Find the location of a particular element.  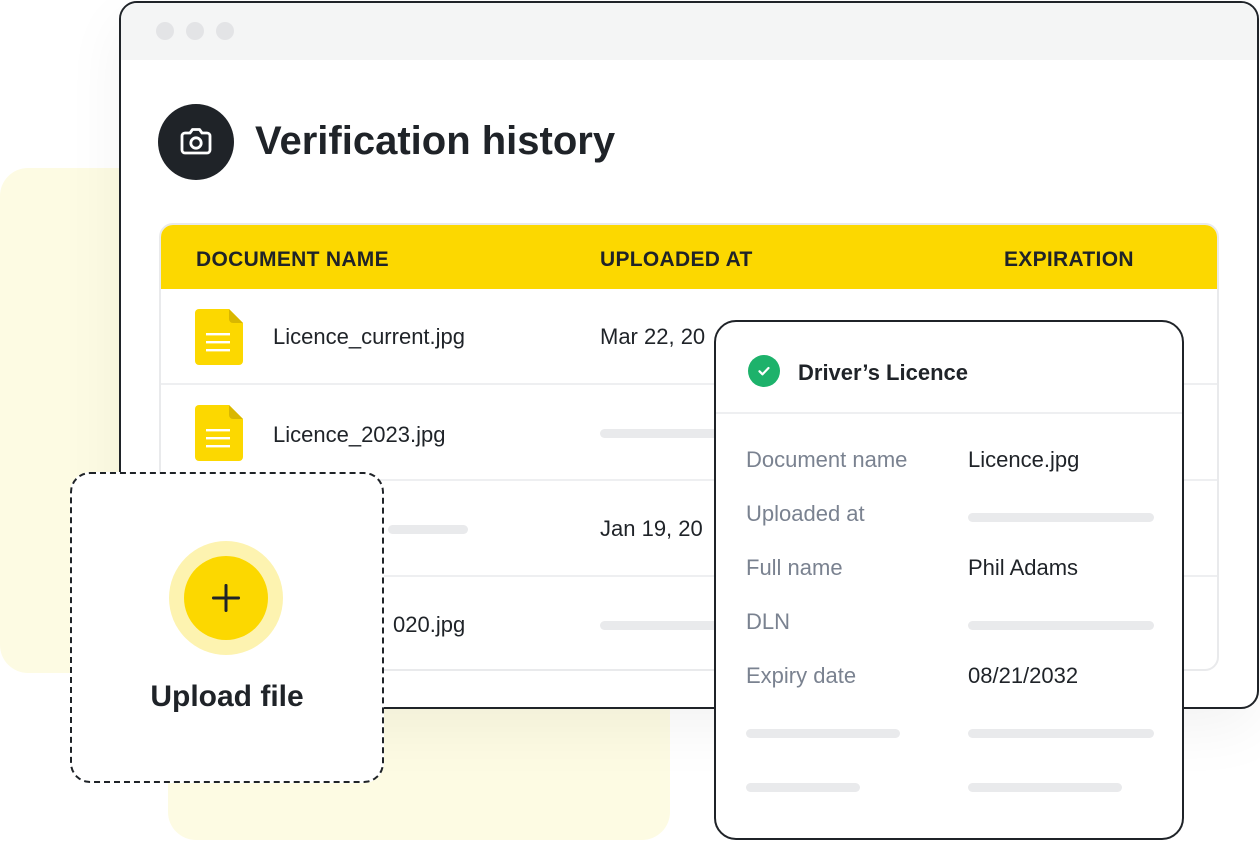

upload-file-label: Upload file is located at coordinates (227, 696).